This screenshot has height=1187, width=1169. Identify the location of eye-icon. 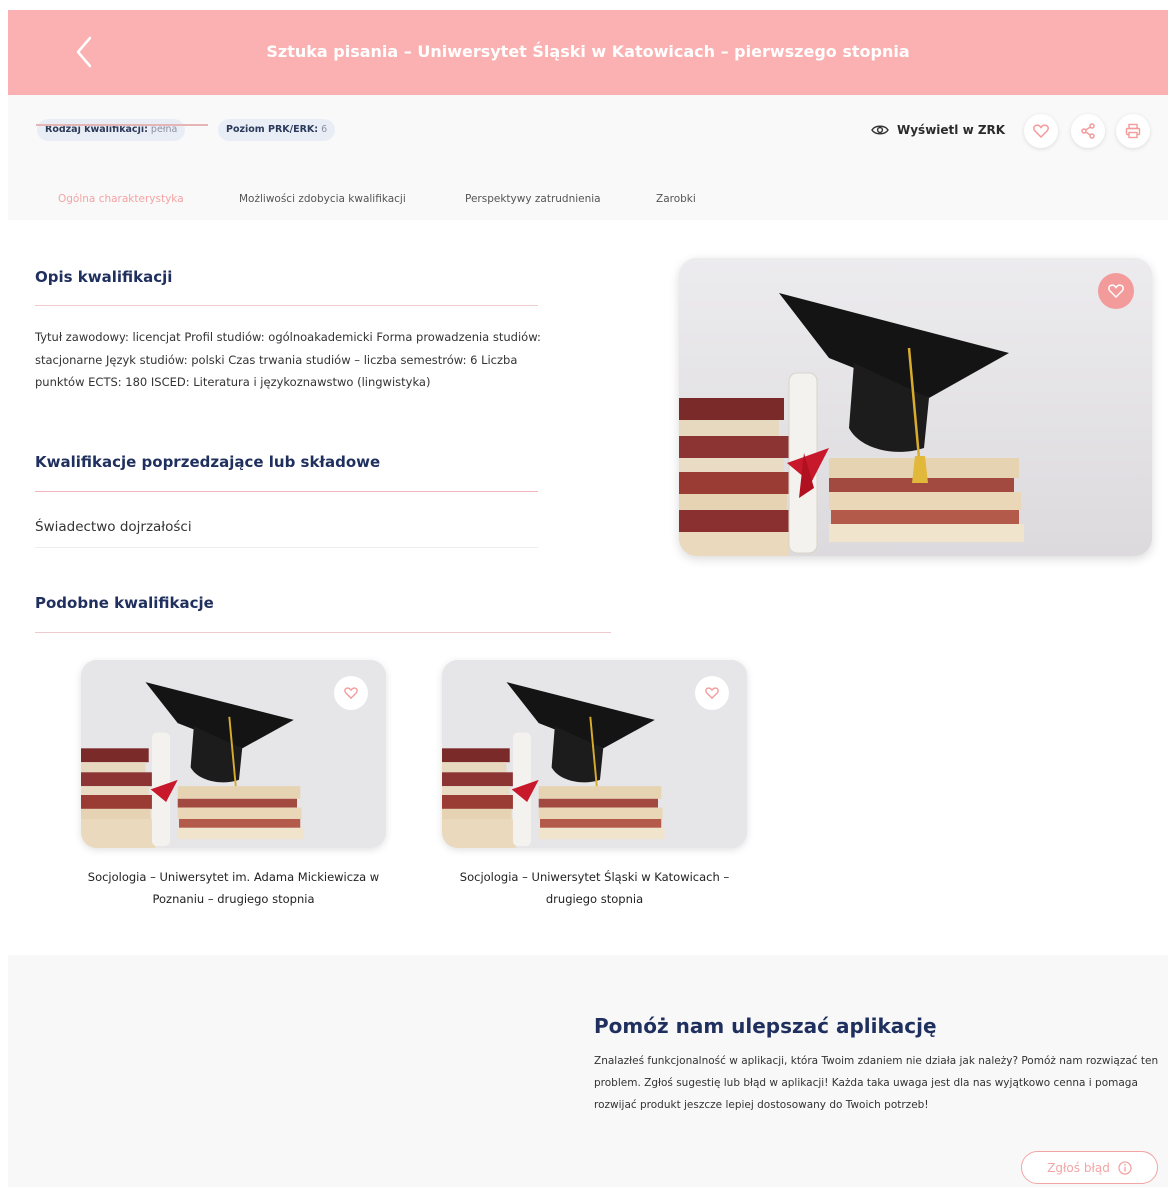
(880, 130).